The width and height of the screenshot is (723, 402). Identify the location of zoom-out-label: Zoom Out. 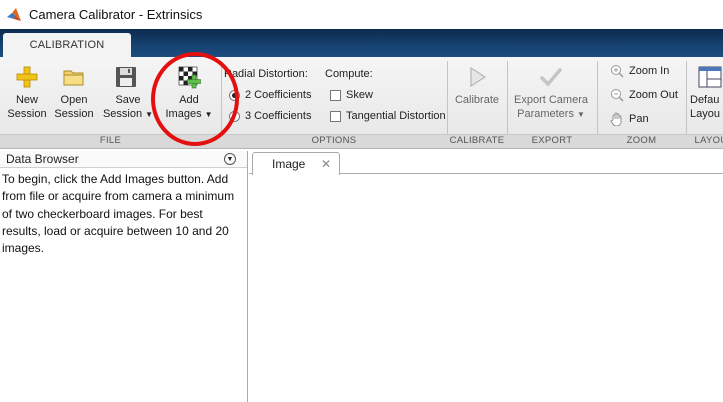
(653, 95).